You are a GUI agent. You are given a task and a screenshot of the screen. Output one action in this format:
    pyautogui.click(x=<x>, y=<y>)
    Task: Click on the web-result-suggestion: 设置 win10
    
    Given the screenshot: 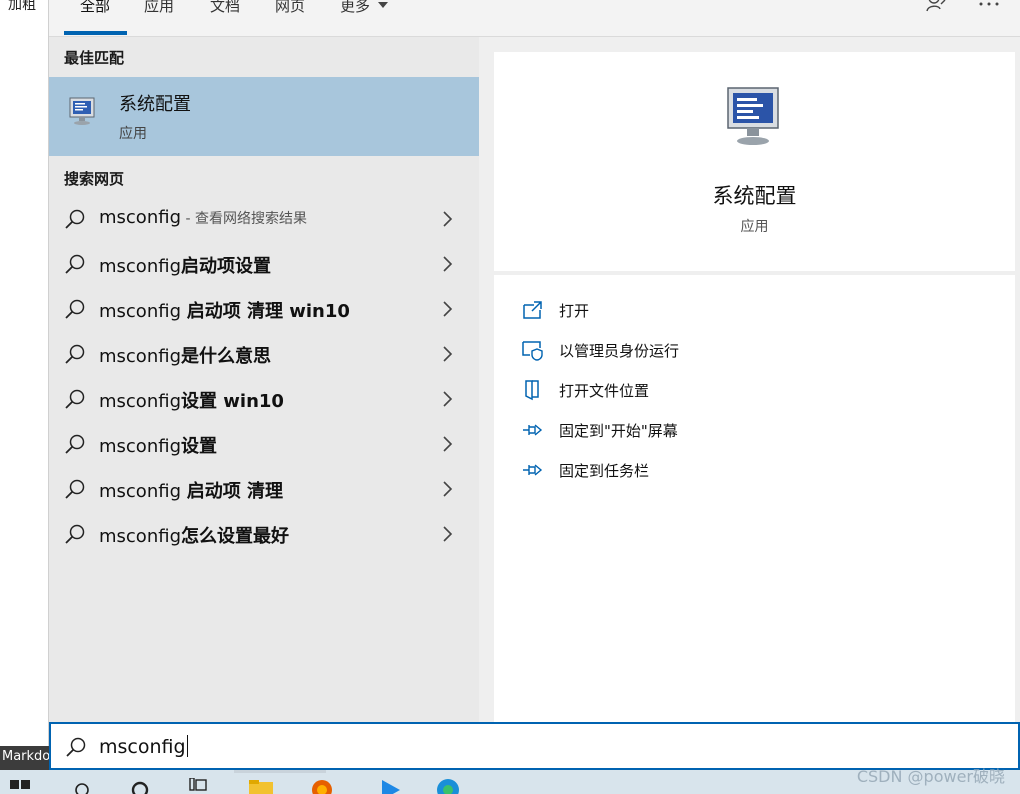 What is the action you would take?
    pyautogui.click(x=232, y=401)
    